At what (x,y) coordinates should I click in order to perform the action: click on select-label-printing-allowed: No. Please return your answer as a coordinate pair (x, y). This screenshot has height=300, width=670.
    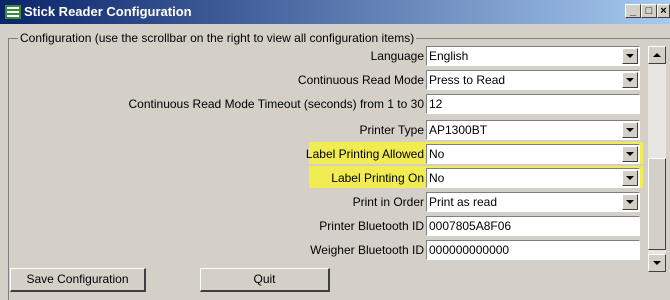
    Looking at the image, I should click on (533, 154).